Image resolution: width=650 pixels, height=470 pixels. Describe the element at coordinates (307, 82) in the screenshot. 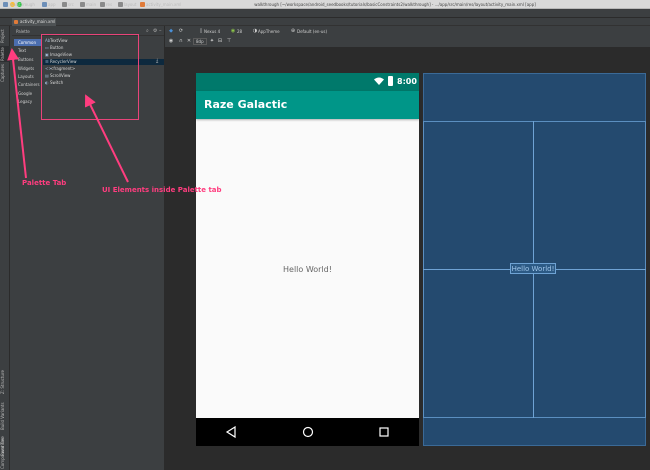

I see `phone-status-bar` at that location.